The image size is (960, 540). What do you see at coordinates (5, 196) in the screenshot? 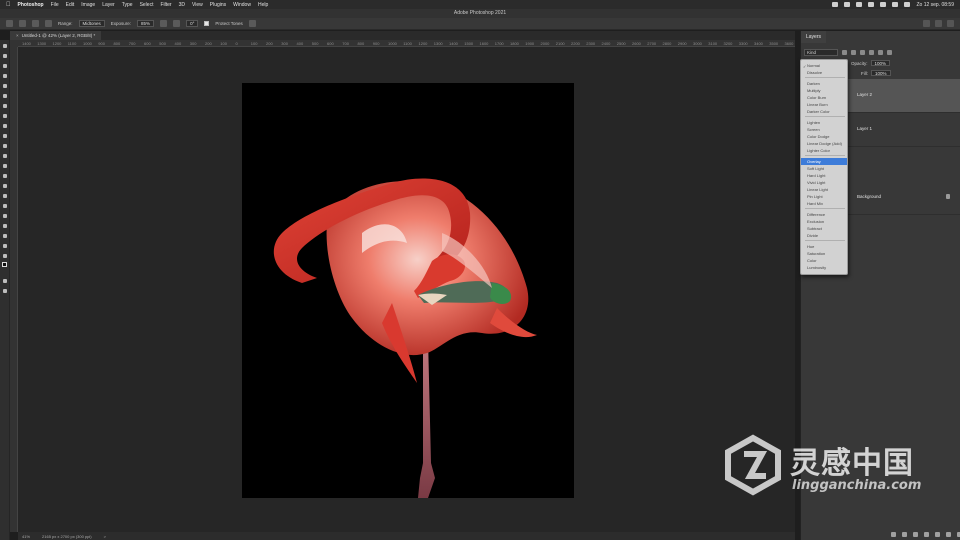
I see `pen-tool-icon` at bounding box center [5, 196].